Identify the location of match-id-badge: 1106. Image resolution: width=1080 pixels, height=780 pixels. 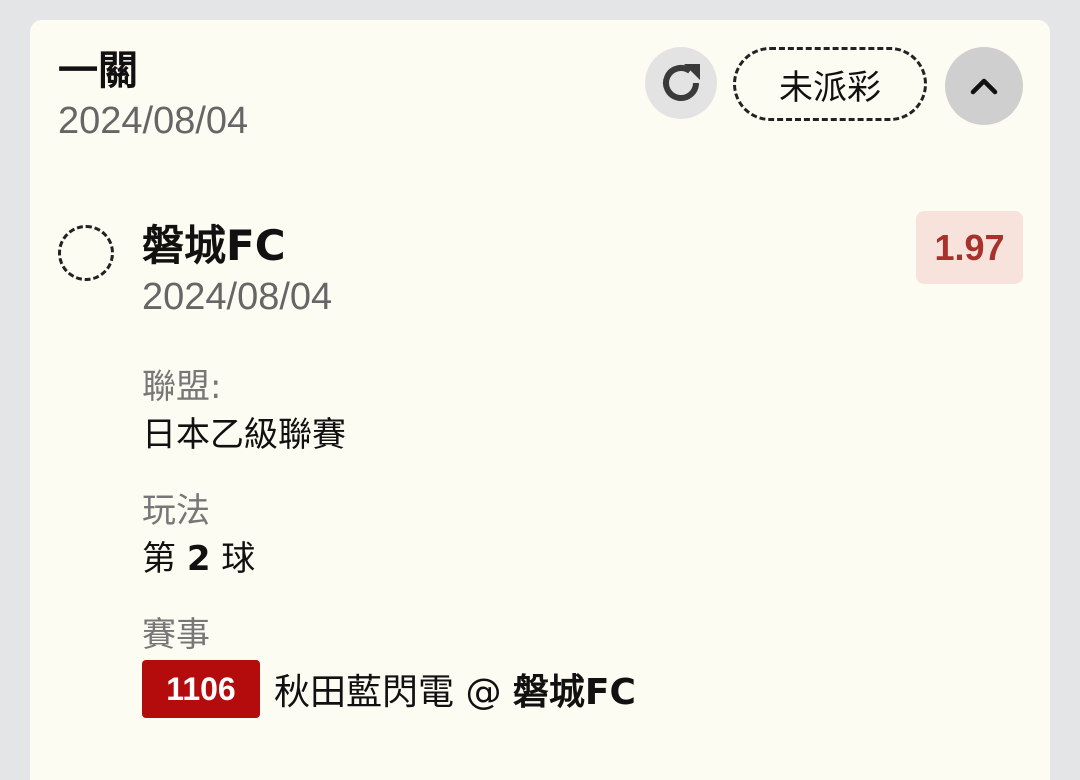
(201, 689).